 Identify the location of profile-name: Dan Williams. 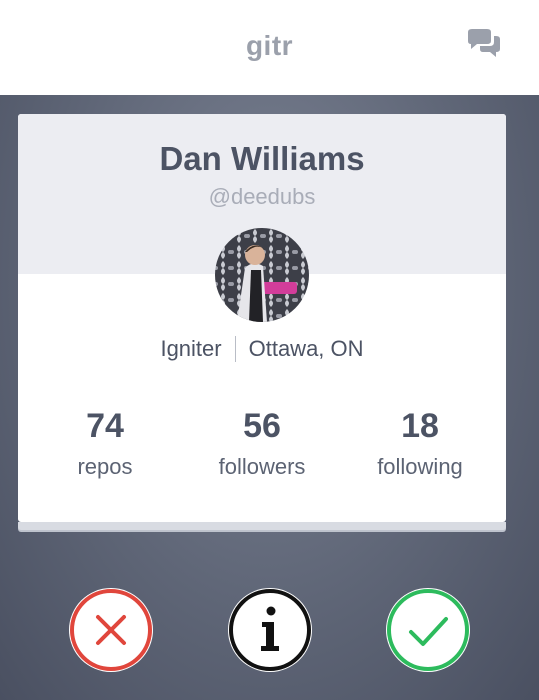
(262, 158).